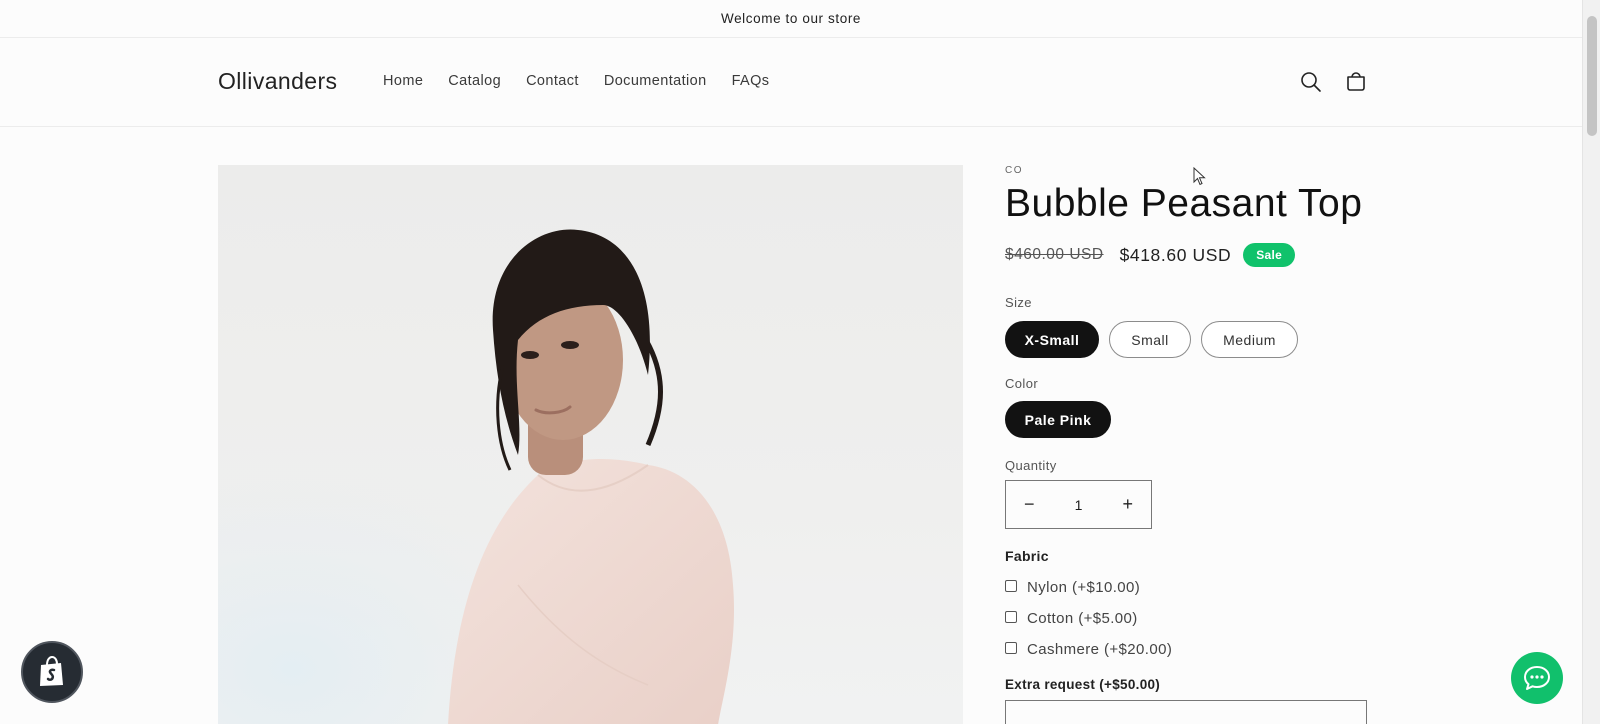  What do you see at coordinates (1175, 254) in the screenshot?
I see `sale-price: $418.60 USD` at bounding box center [1175, 254].